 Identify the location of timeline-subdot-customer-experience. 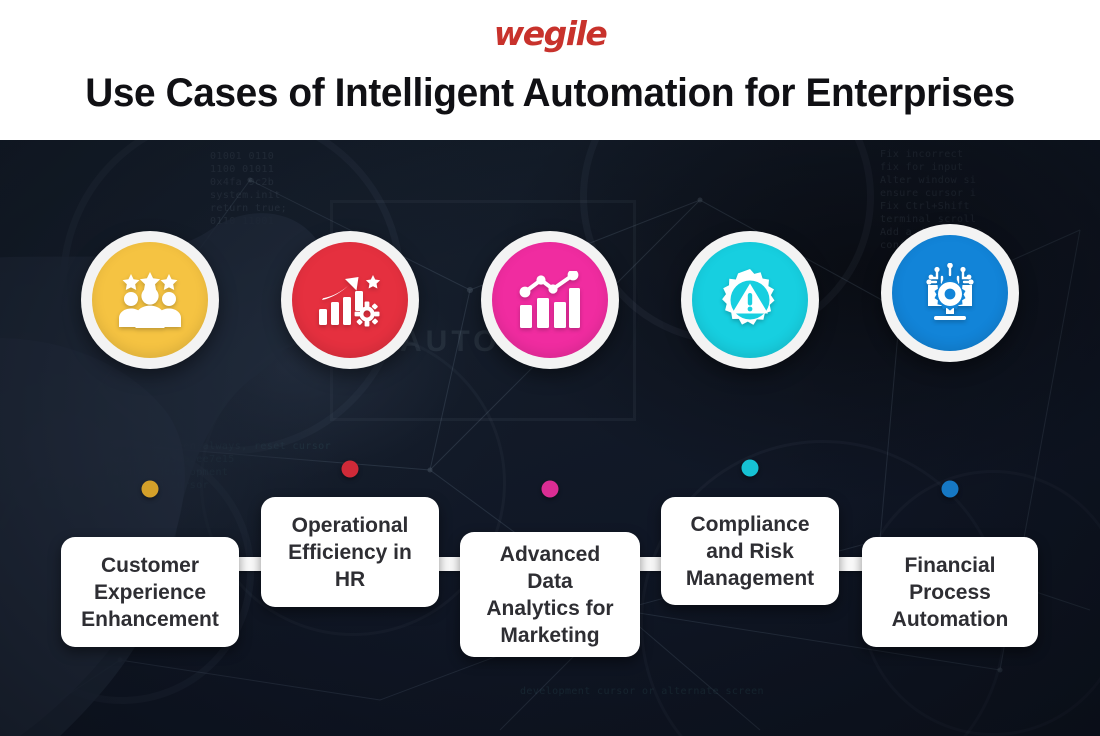
(150, 489).